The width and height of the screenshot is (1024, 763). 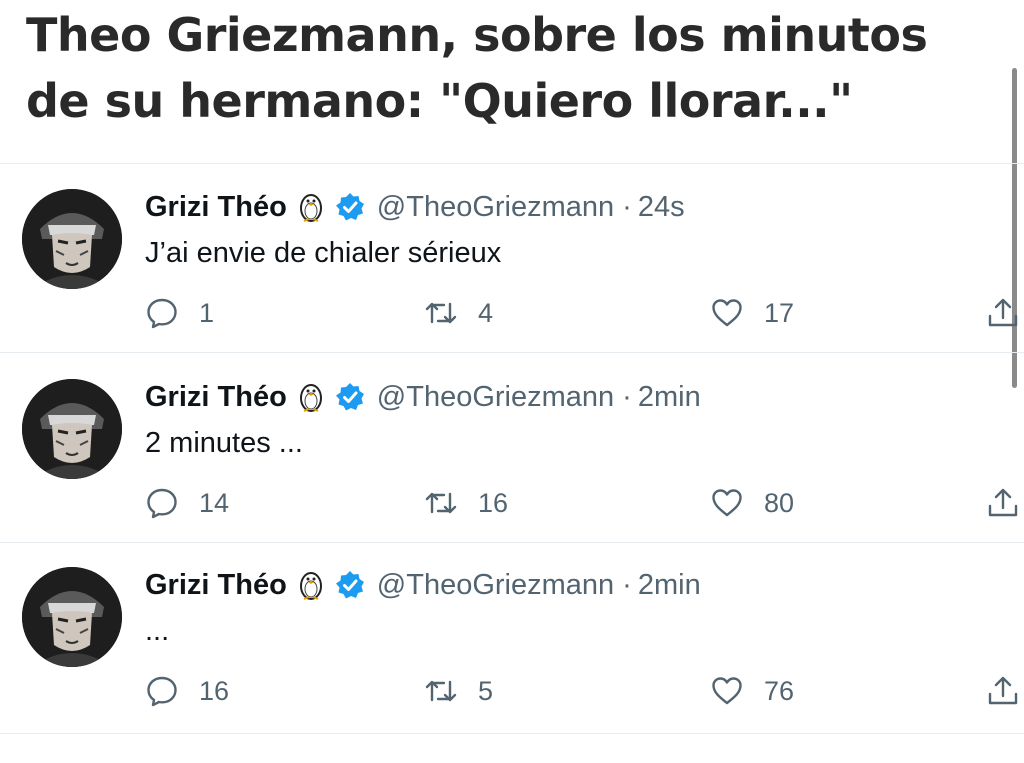 What do you see at coordinates (214, 502) in the screenshot?
I see `reply-count: 14` at bounding box center [214, 502].